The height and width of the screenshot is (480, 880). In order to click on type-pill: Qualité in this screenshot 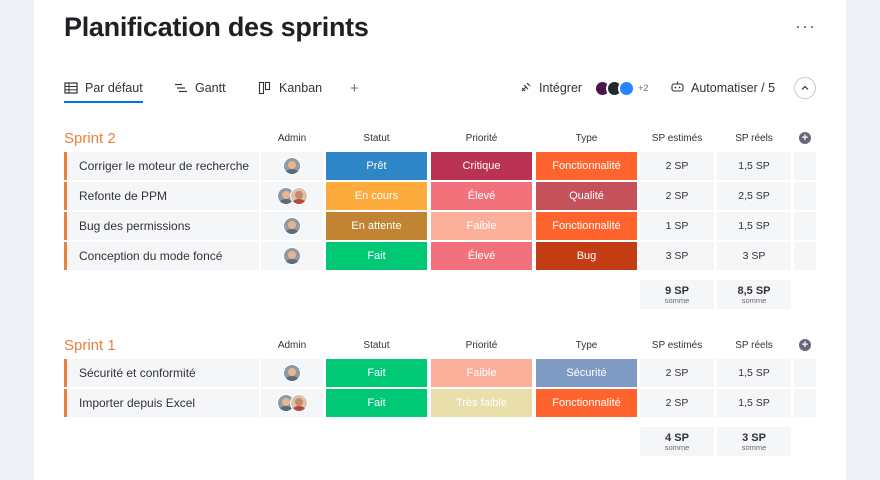, I will do `click(586, 196)`.